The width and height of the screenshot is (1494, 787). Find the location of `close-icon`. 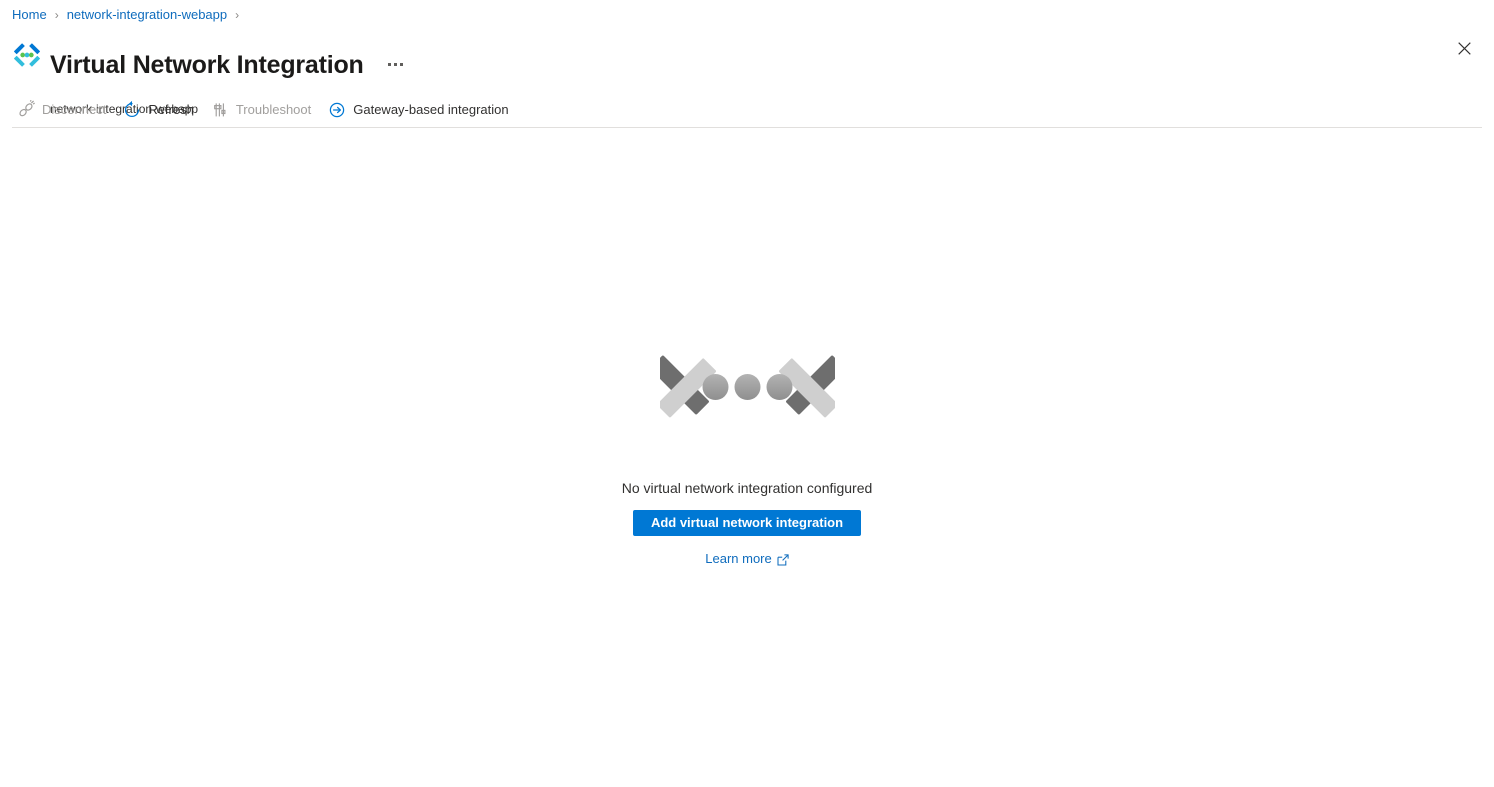

close-icon is located at coordinates (1464, 50).